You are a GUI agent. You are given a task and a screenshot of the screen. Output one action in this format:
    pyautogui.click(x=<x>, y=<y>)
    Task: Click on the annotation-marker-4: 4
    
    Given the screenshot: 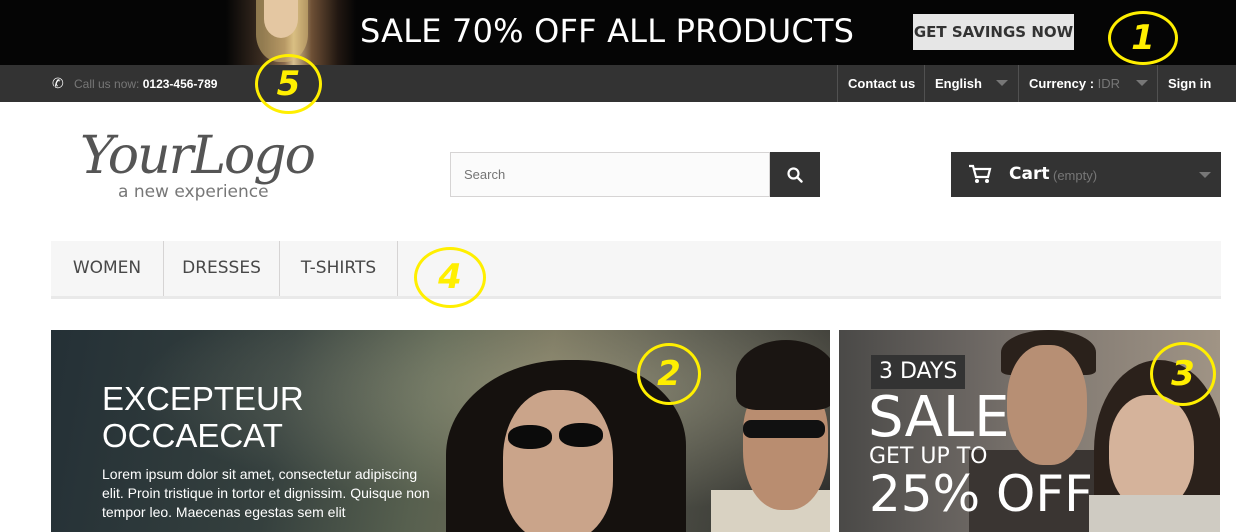 What is the action you would take?
    pyautogui.click(x=450, y=277)
    